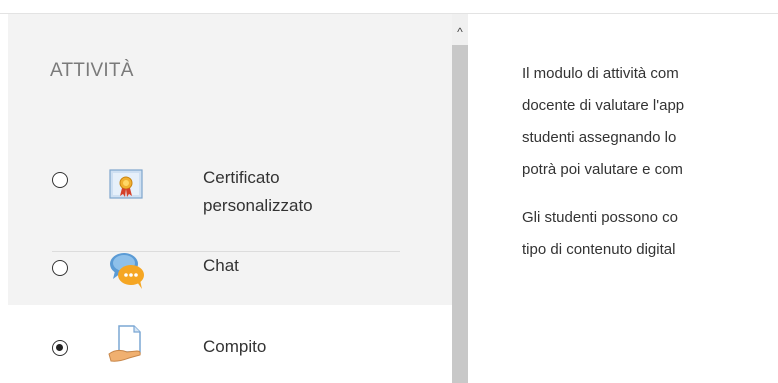 Image resolution: width=778 pixels, height=383 pixels. I want to click on activity-option-certificate: Certificato personalizzato, so click(226, 182).